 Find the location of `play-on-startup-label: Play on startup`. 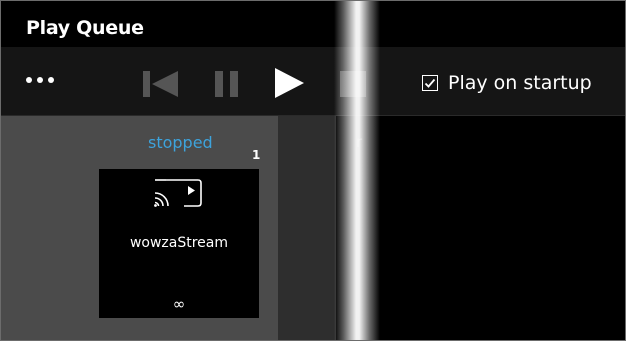

play-on-startup-label: Play on startup is located at coordinates (520, 83).